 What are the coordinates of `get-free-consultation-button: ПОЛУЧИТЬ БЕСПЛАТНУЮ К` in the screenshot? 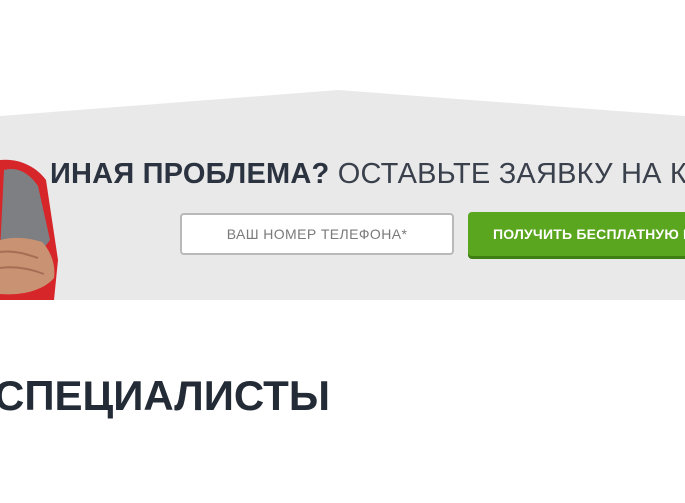 It's located at (576, 234).